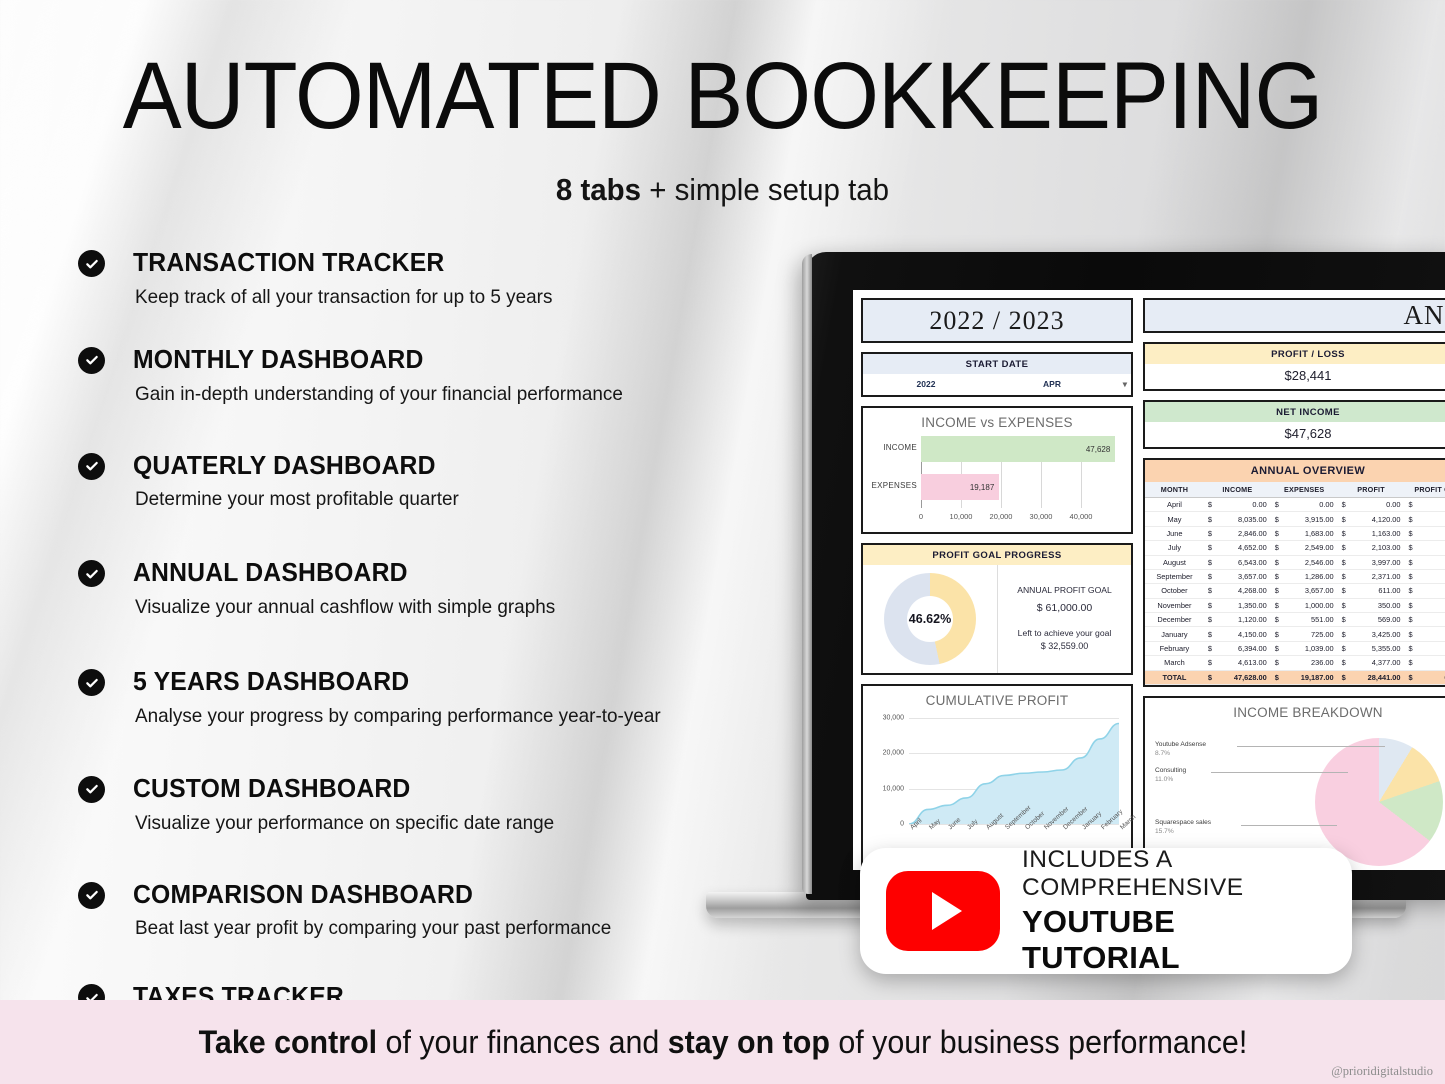 This screenshot has width=1445, height=1084. I want to click on income-breakdown-pie, so click(1379, 801).